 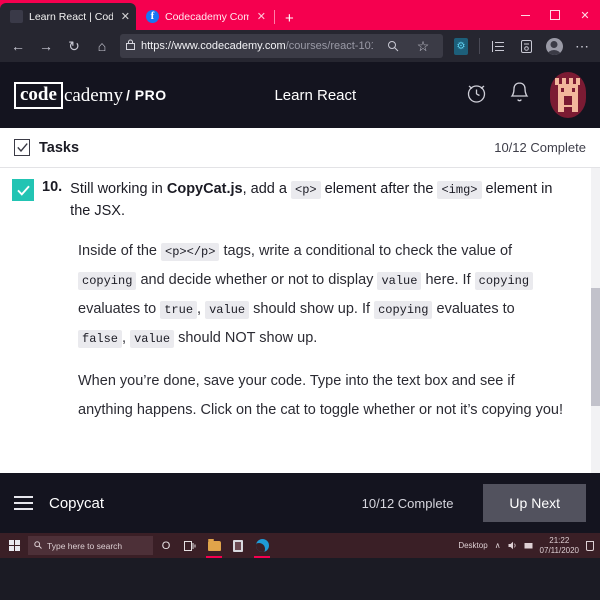 What do you see at coordinates (519, 95) in the screenshot?
I see `bell-icon` at bounding box center [519, 95].